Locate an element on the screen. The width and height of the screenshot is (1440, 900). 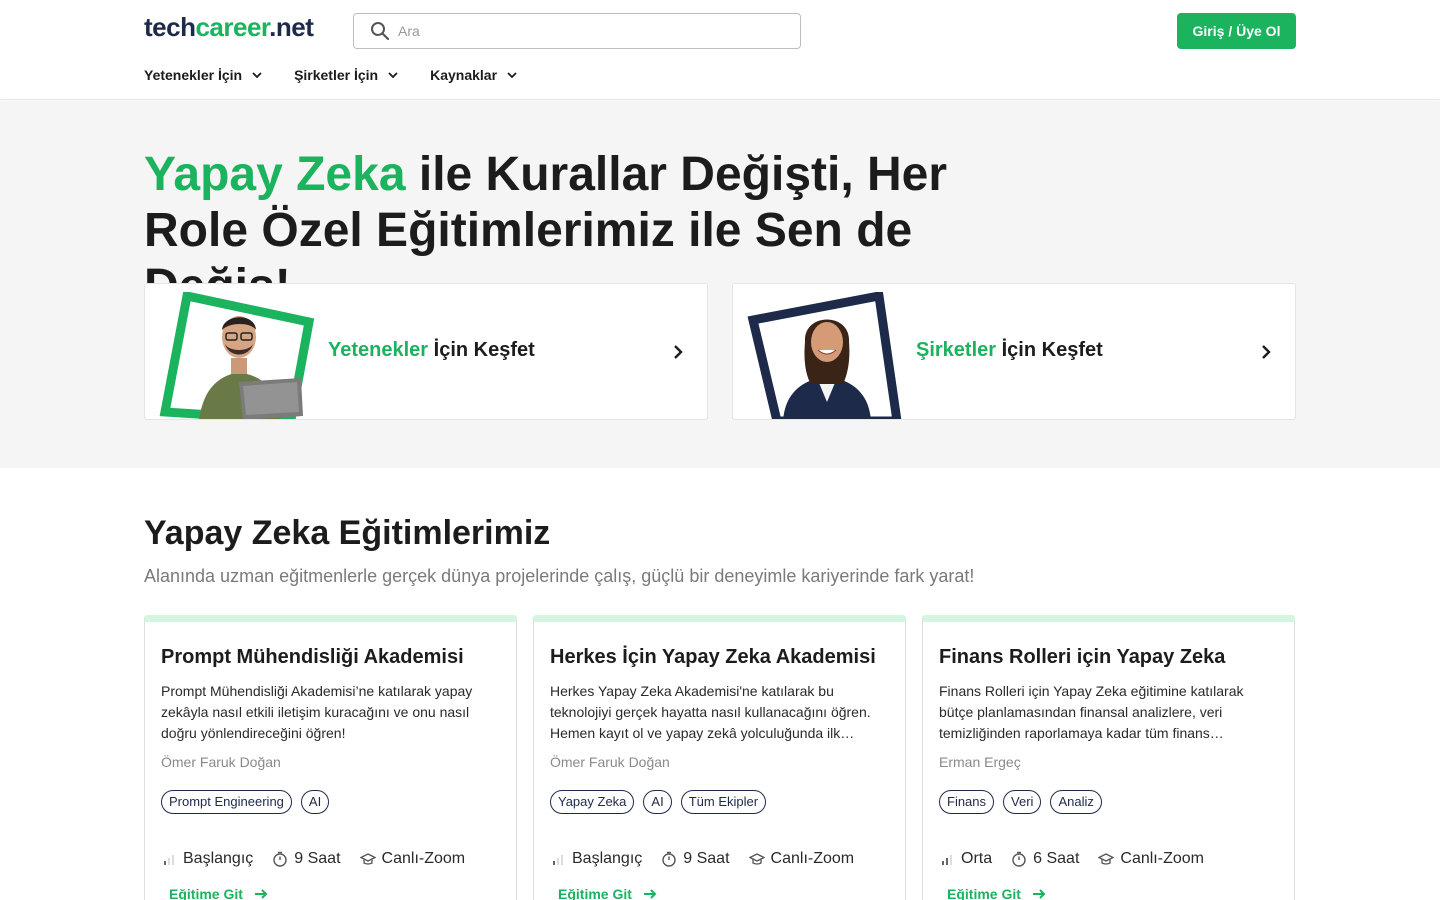
course-tag: Veri is located at coordinates (1022, 802).